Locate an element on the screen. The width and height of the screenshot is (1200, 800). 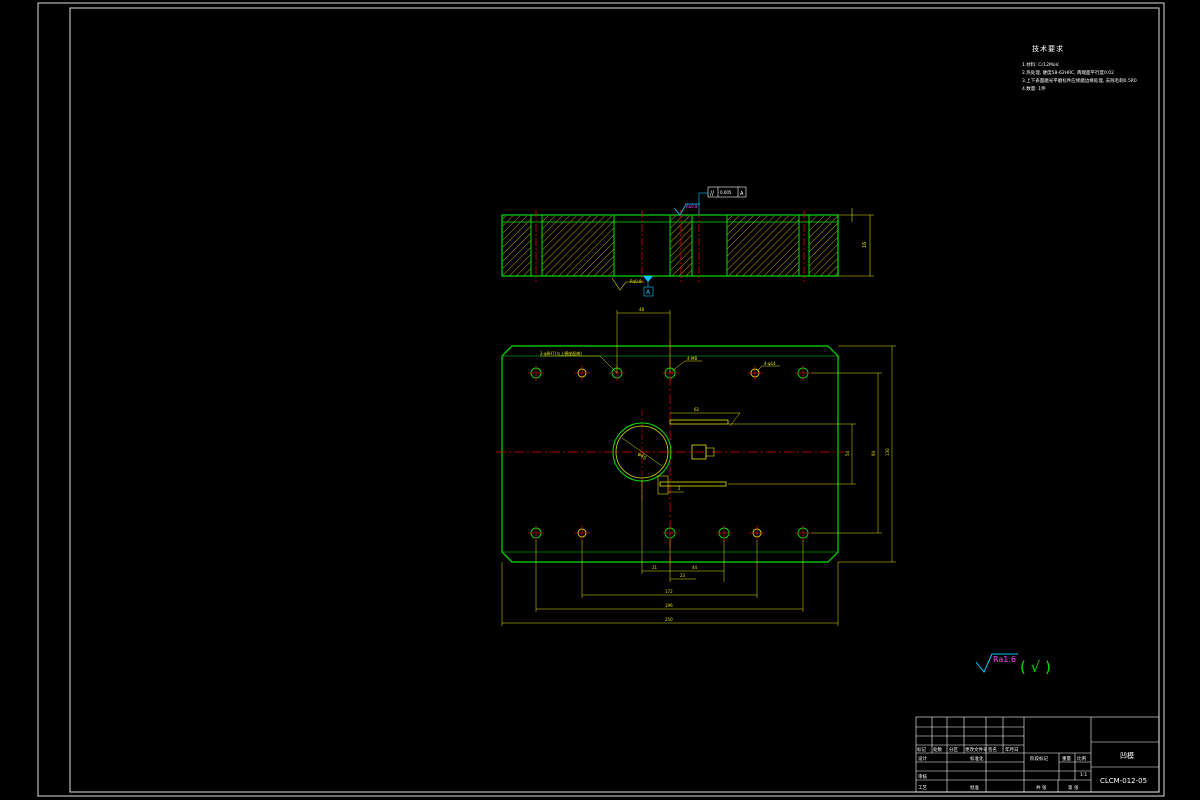
tech-req-line-3: 3.上下表面磨光平磨标件应修磨边缘处理, 去除毛刺0.5R0 is located at coordinates (1079, 81).